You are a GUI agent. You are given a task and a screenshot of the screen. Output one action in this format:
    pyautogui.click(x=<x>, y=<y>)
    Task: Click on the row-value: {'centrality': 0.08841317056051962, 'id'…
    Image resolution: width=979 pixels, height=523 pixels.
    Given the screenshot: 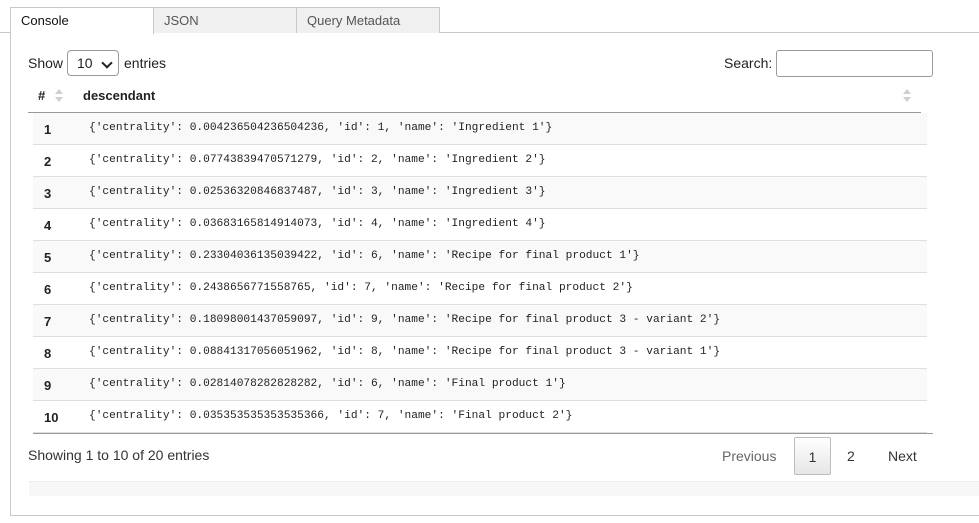 What is the action you would take?
    pyautogui.click(x=405, y=352)
    